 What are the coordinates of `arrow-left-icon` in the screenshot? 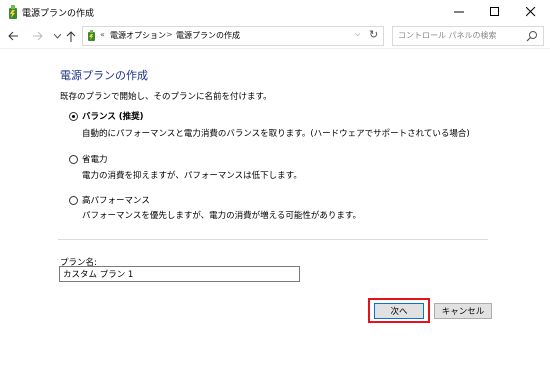 It's located at (12, 36).